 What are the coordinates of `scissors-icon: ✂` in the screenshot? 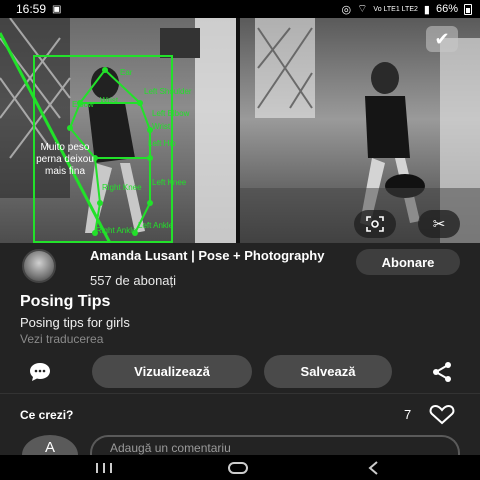 It's located at (439, 224).